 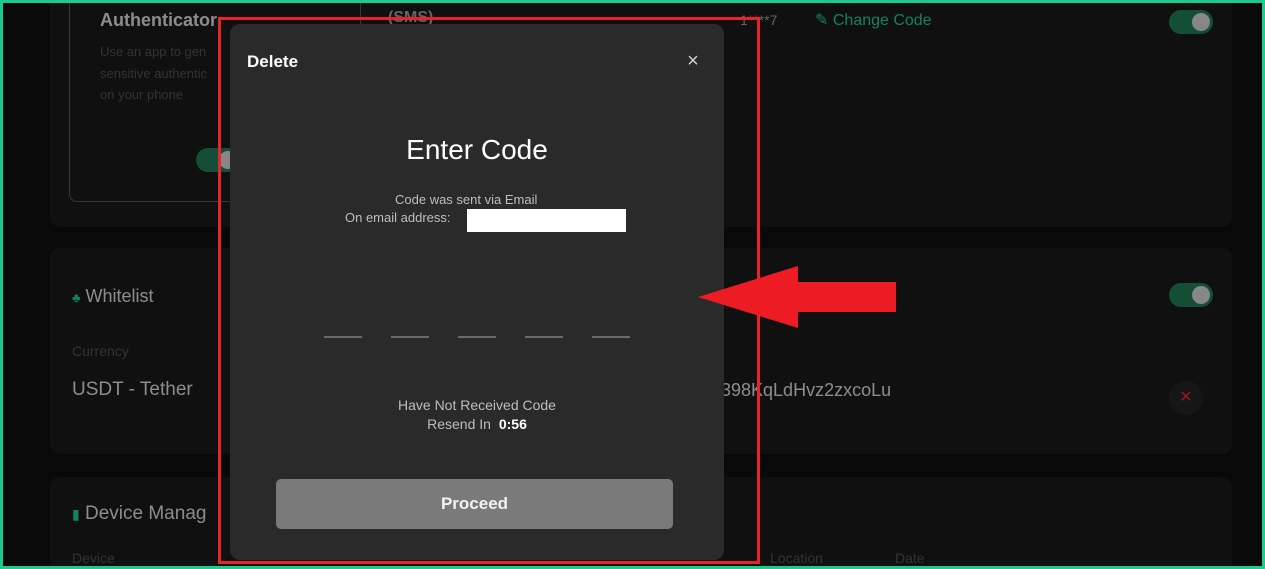 What do you see at coordinates (797, 297) in the screenshot?
I see `annotation-arrow` at bounding box center [797, 297].